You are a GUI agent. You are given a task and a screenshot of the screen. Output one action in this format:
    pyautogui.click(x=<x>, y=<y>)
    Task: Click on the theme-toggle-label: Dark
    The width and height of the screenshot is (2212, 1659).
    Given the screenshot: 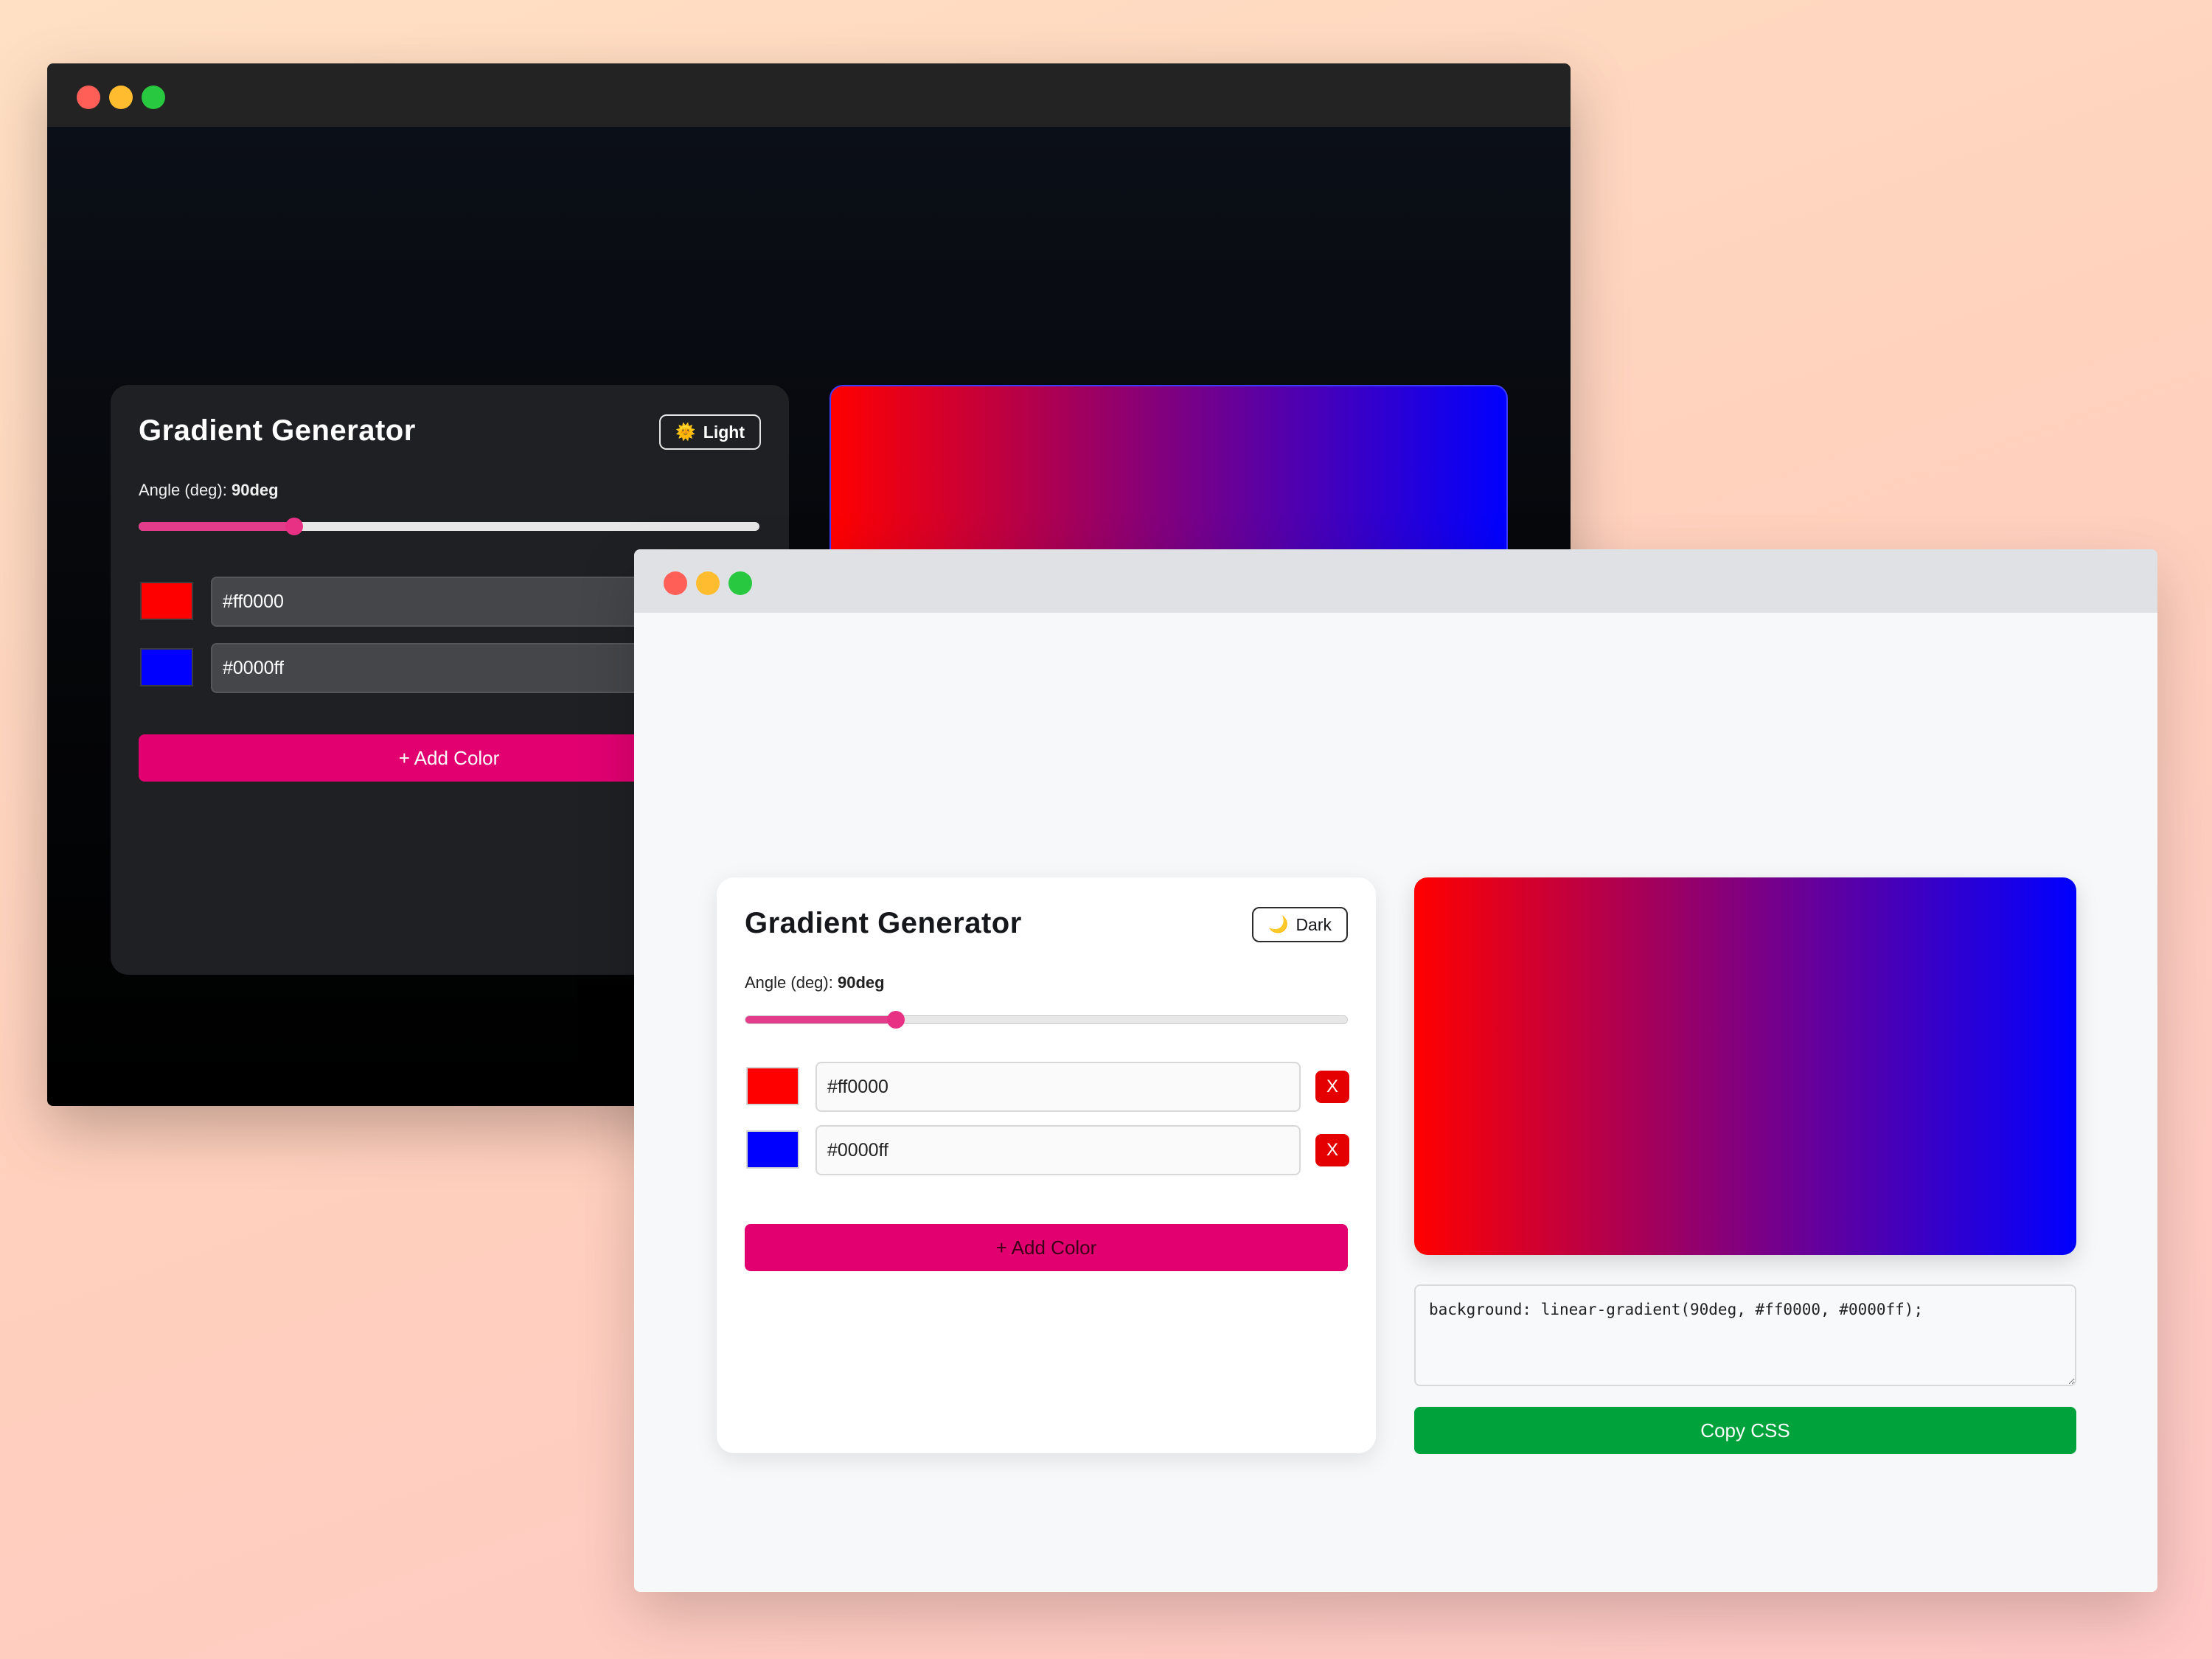 What is the action you would take?
    pyautogui.click(x=1313, y=924)
    